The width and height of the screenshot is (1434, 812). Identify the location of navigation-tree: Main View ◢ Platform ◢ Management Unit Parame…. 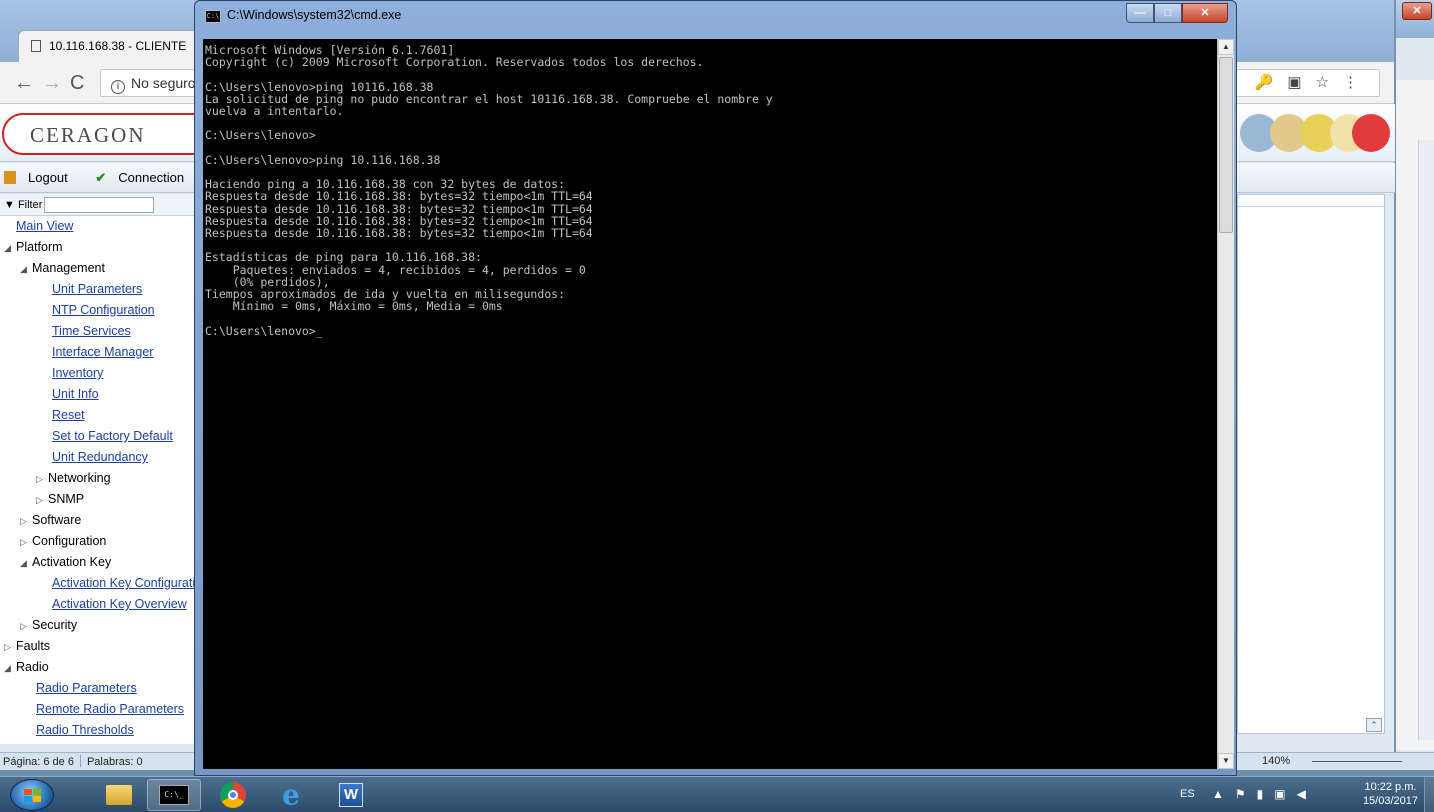
(102, 478).